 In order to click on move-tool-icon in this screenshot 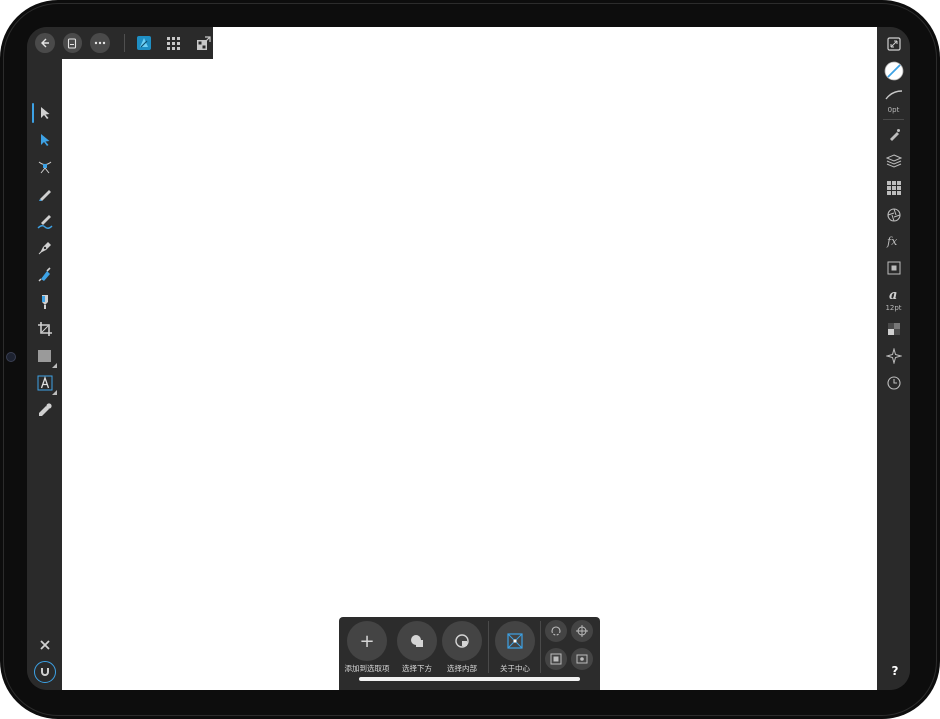, I will do `click(45, 113)`.